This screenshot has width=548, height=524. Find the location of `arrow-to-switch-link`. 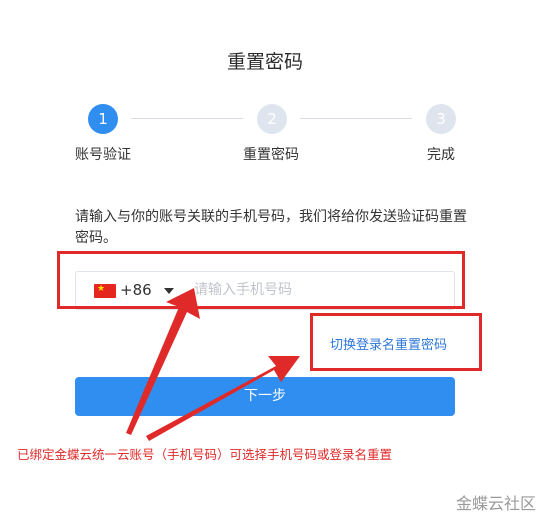

arrow-to-switch-link is located at coordinates (223, 398).